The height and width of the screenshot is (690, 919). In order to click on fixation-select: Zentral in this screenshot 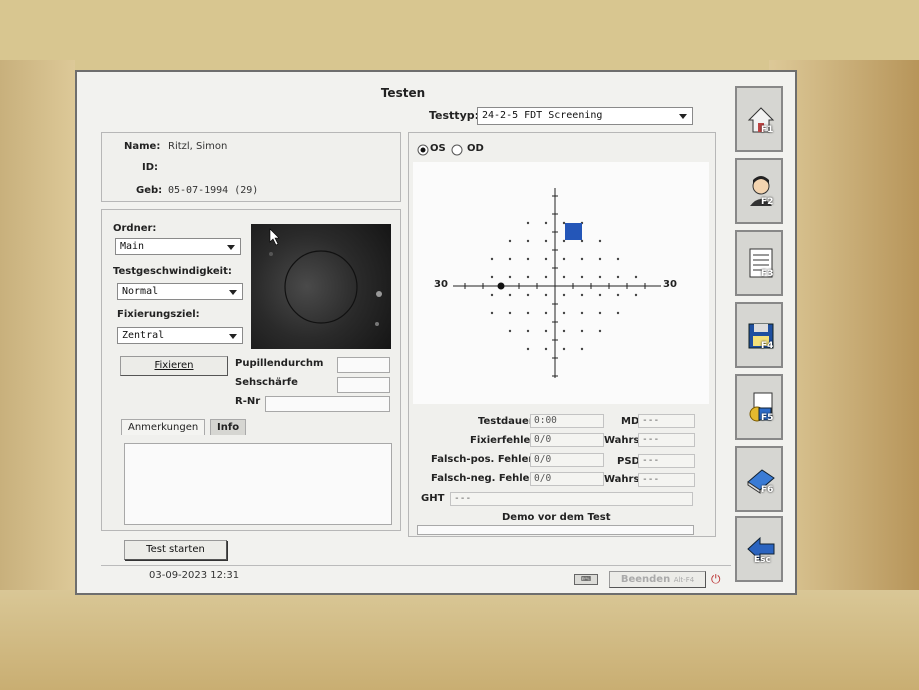, I will do `click(180, 335)`.